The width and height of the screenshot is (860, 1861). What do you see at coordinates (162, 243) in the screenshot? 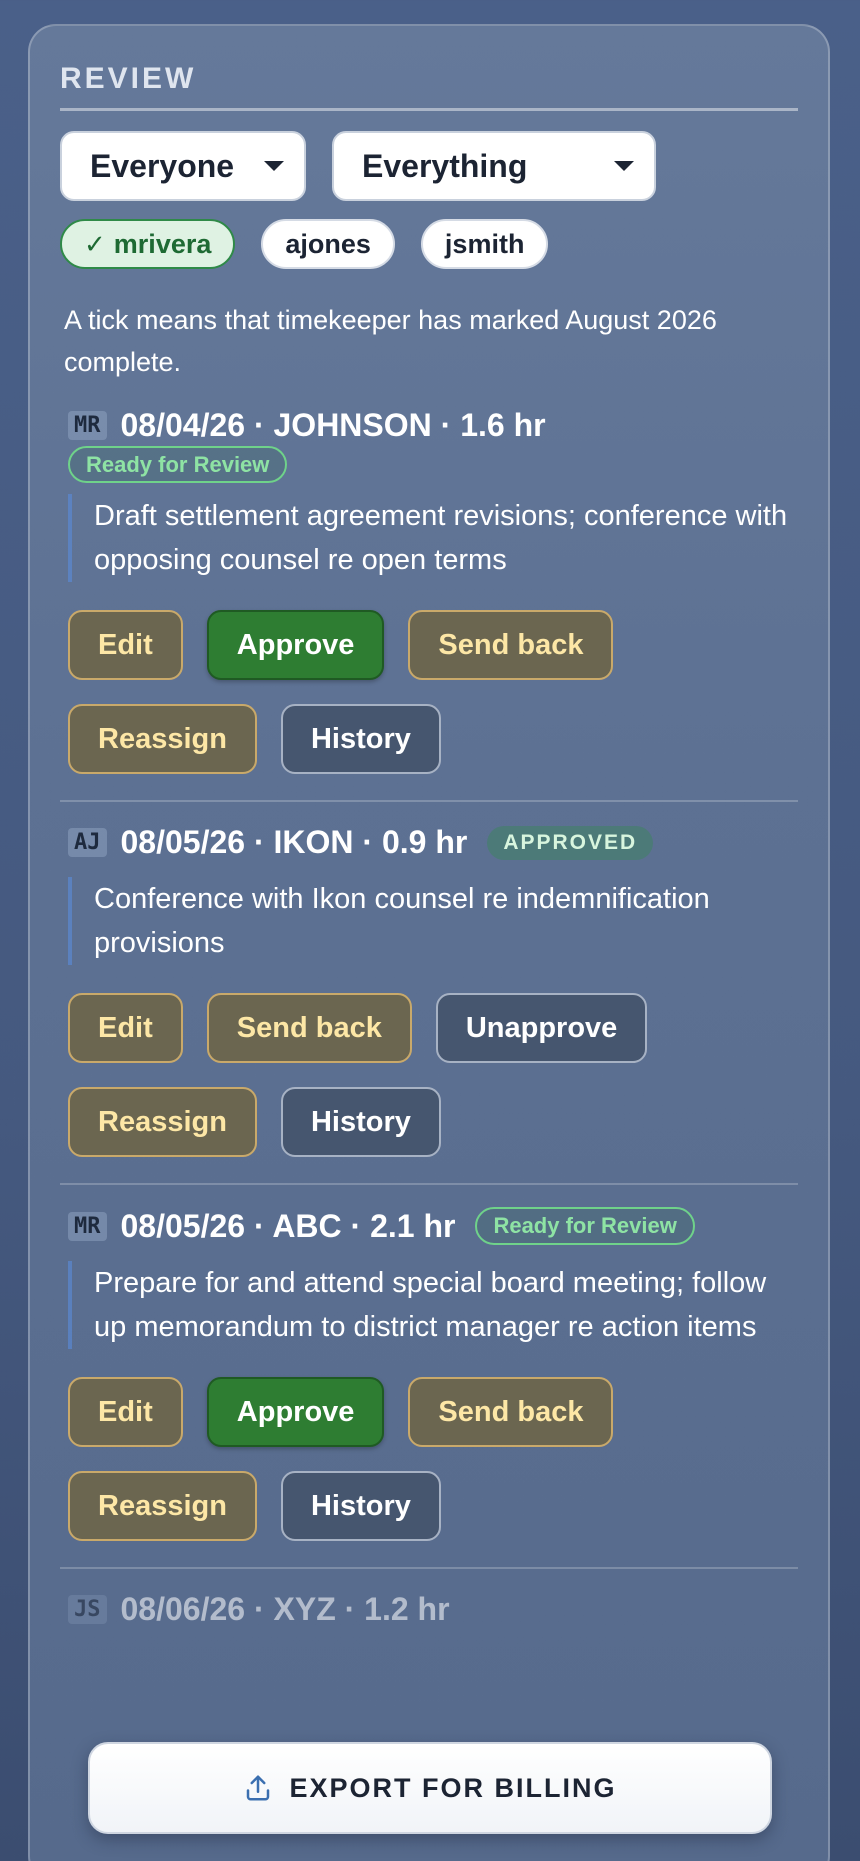
I see `timekeeper-chip-label: mrivera` at bounding box center [162, 243].